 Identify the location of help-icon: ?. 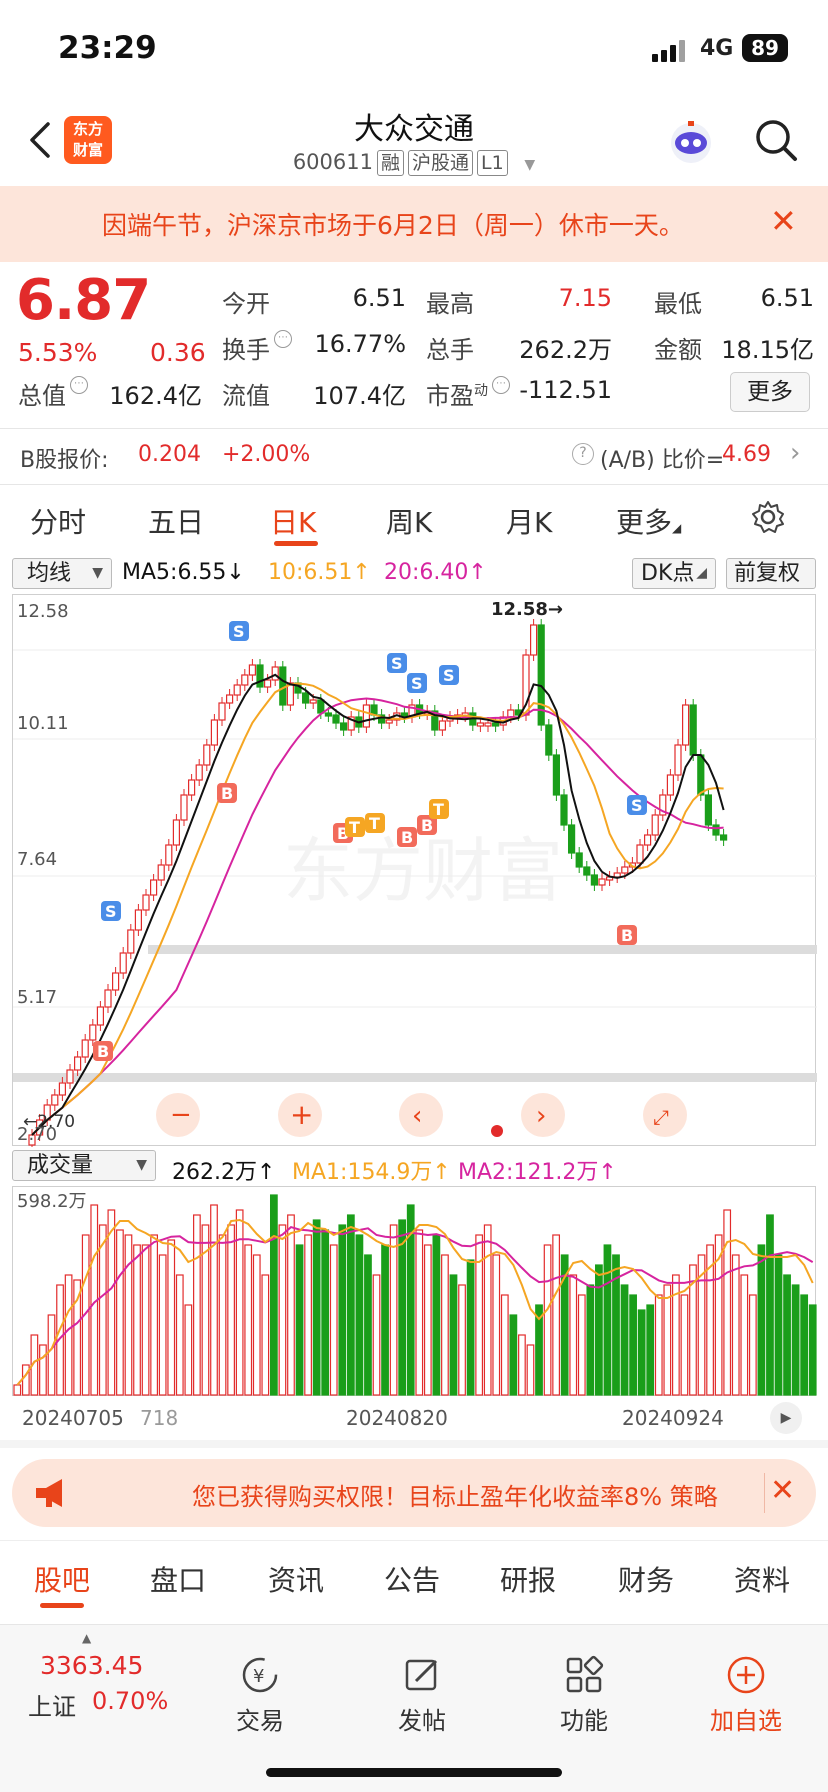
(583, 454).